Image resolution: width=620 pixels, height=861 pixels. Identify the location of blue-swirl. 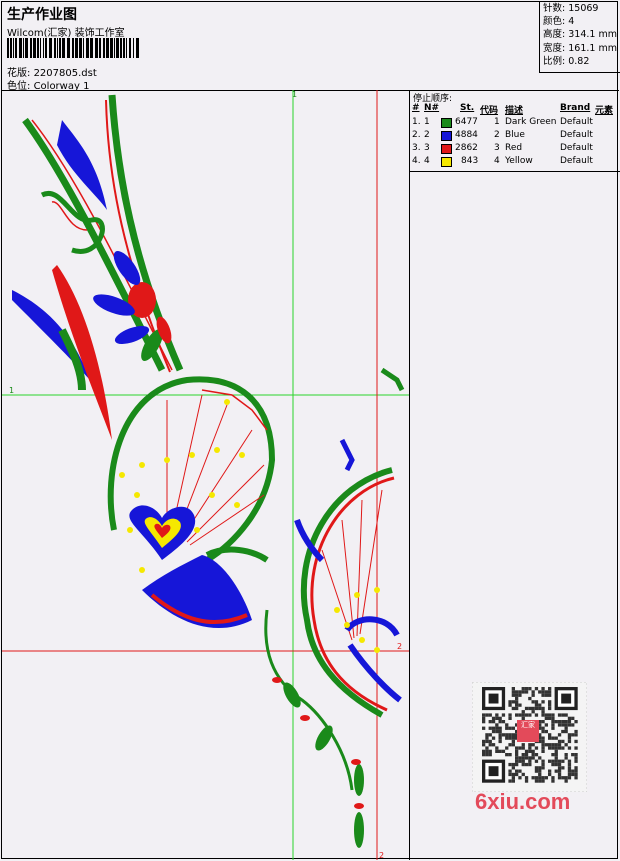
(372, 626).